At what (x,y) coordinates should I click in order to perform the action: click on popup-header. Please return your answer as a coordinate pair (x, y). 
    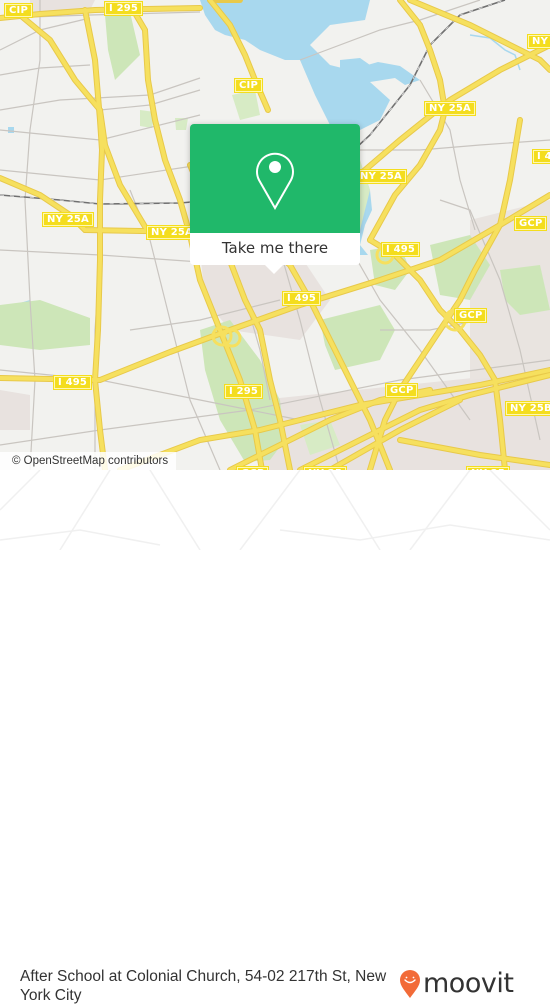
    Looking at the image, I should click on (275, 178).